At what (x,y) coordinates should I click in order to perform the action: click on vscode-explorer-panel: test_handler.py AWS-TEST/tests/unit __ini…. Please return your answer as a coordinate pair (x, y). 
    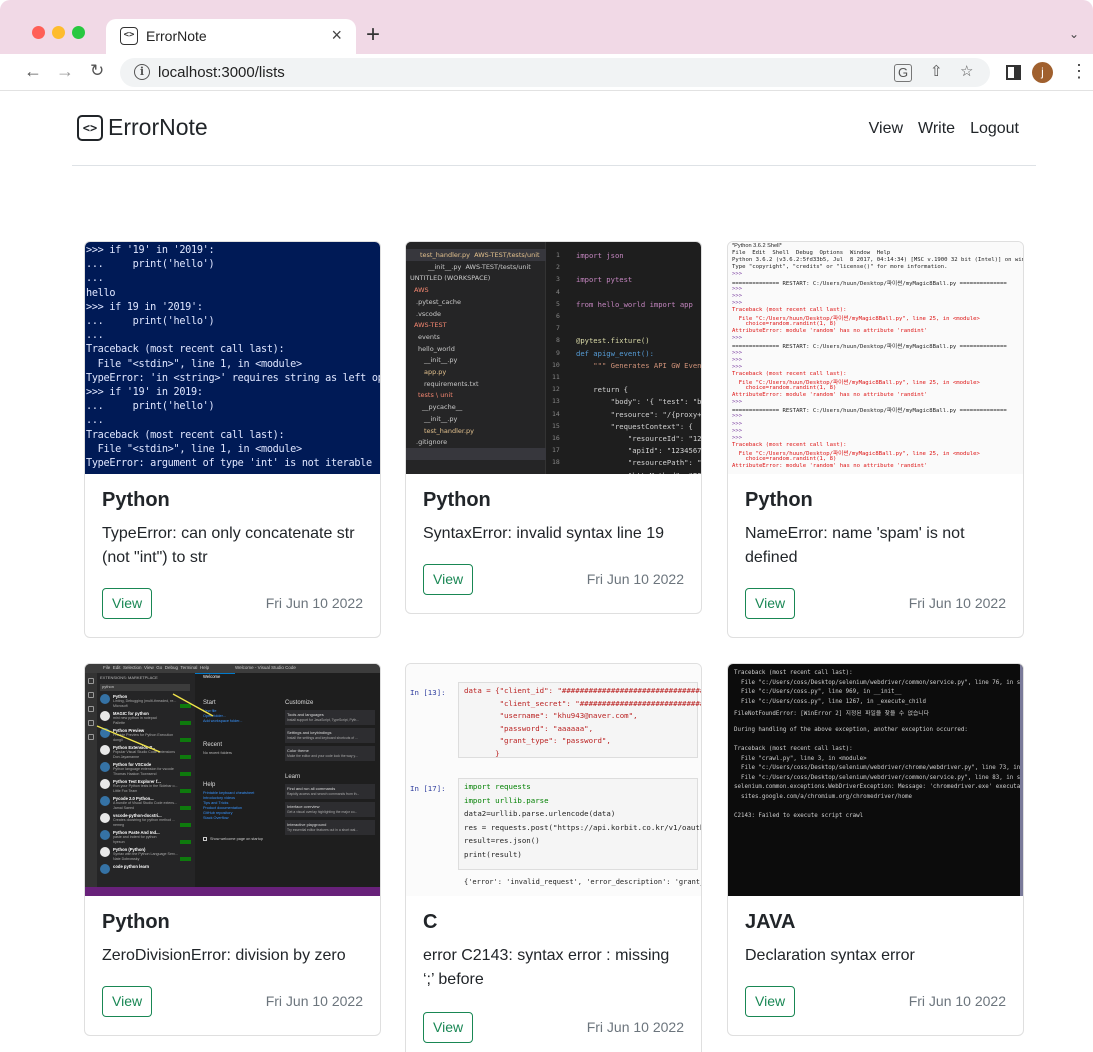
    Looking at the image, I should click on (476, 358).